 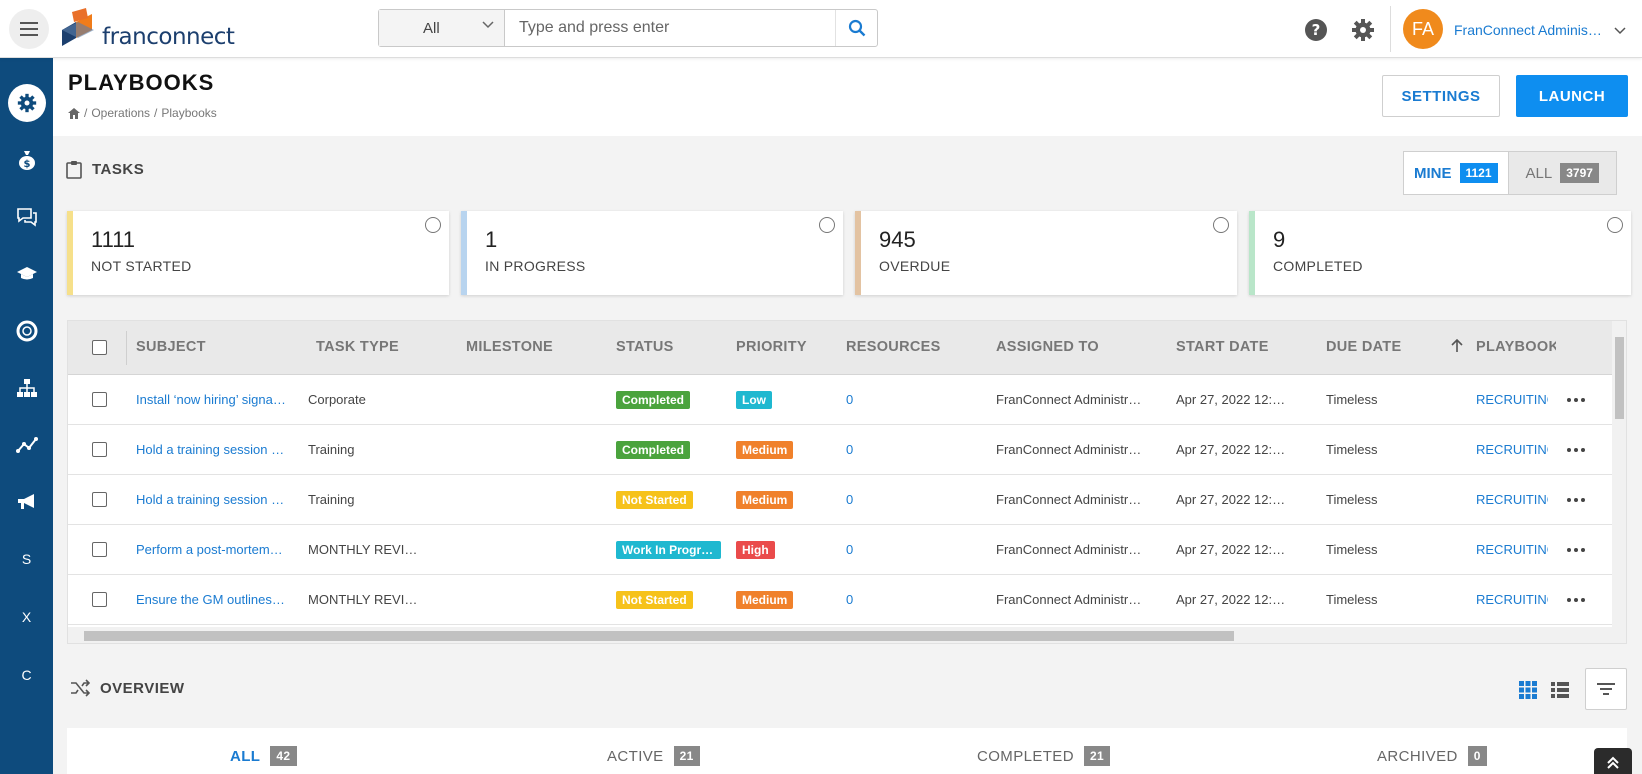 What do you see at coordinates (1516, 347) in the screenshot?
I see `column-header-playbook: PLAYBOOK` at bounding box center [1516, 347].